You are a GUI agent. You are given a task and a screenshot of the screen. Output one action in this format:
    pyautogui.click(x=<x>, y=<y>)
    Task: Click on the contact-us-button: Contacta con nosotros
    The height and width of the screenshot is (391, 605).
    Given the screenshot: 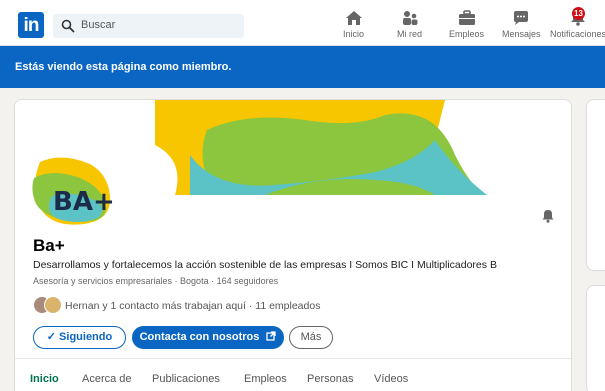 What is the action you would take?
    pyautogui.click(x=208, y=337)
    